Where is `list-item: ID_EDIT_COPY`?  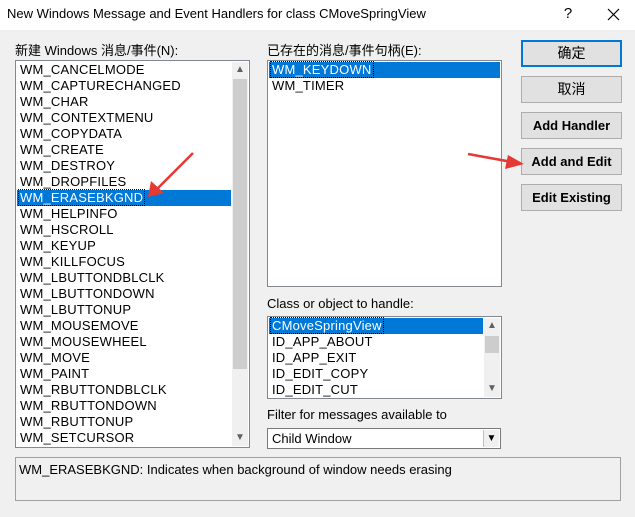
list-item: ID_EDIT_COPY is located at coordinates (376, 374).